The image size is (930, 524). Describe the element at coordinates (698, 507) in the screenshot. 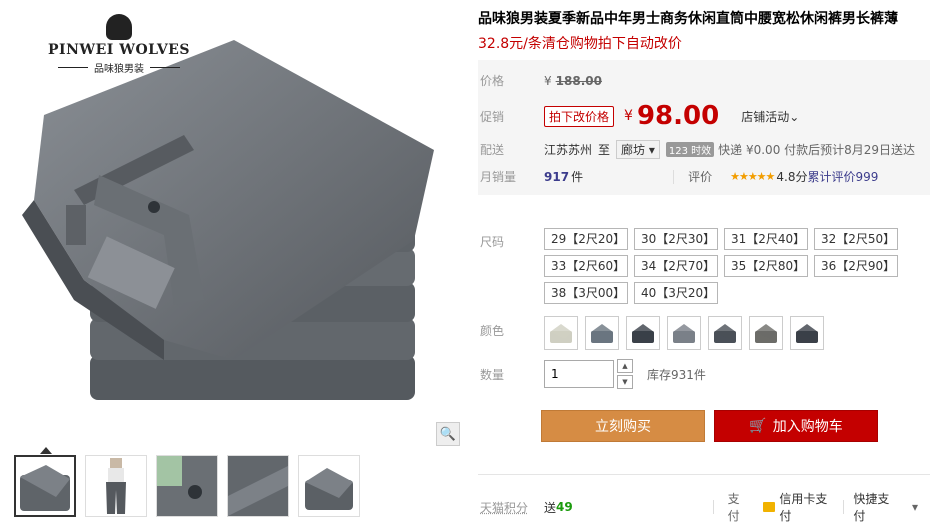

I see `footer-row: 天猫积分 送 49 支付 信用卡支付 快捷支付 ▾` at that location.